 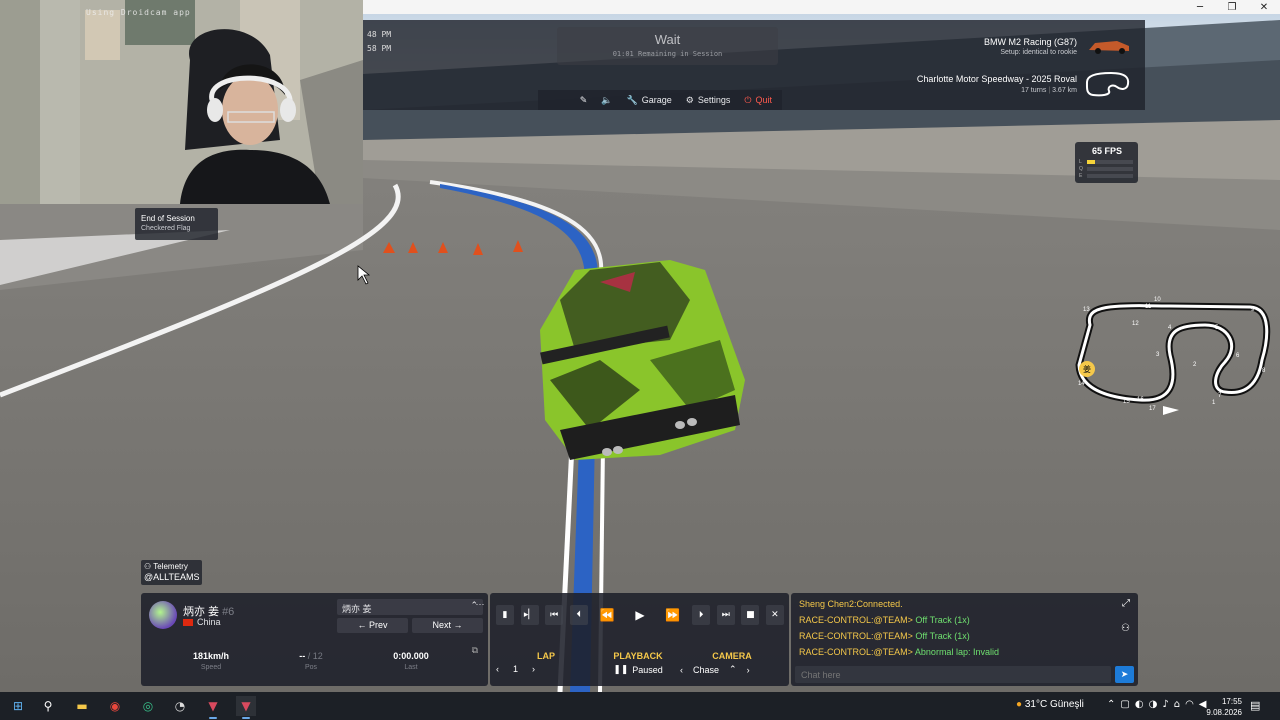 I want to click on fps-row-label-2: Q, so click(x=1081, y=169).